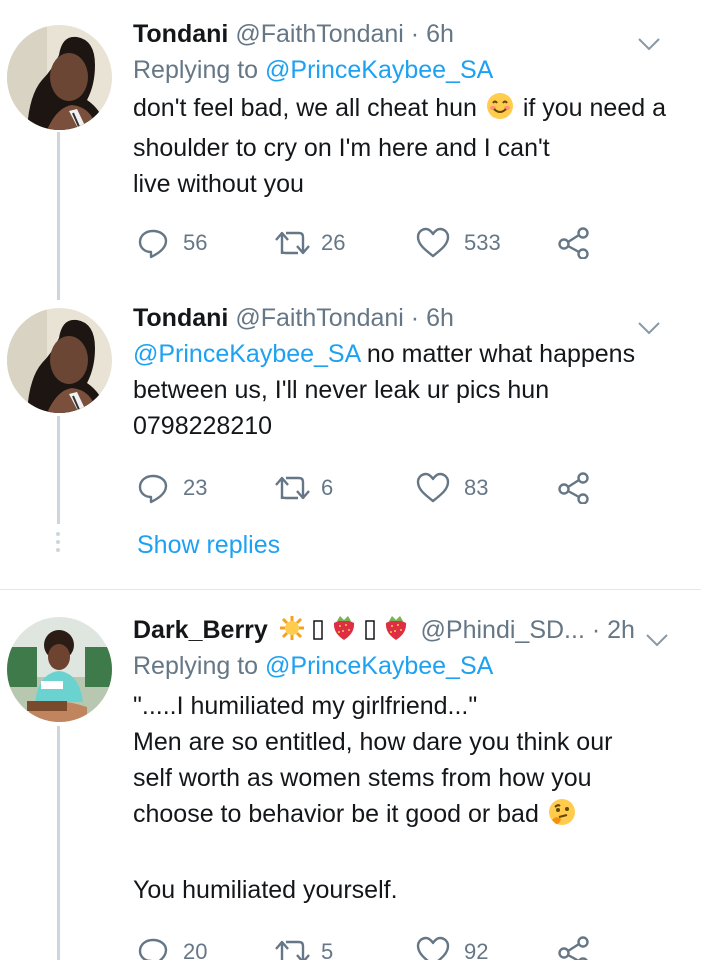 The height and width of the screenshot is (960, 701). What do you see at coordinates (305, 108) in the screenshot?
I see `tweet-text-line: don't feel bad, we all cheat hun` at bounding box center [305, 108].